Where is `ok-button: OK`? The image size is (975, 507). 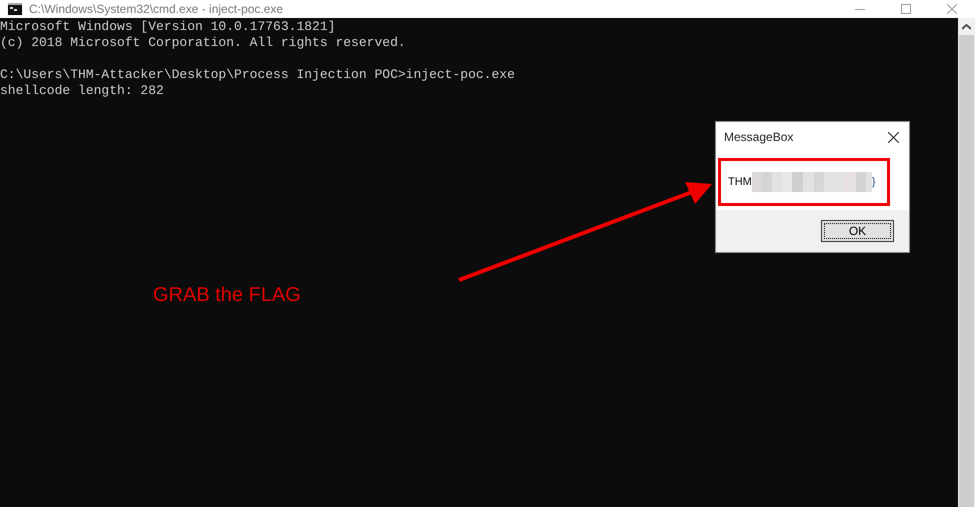
ok-button: OK is located at coordinates (857, 231).